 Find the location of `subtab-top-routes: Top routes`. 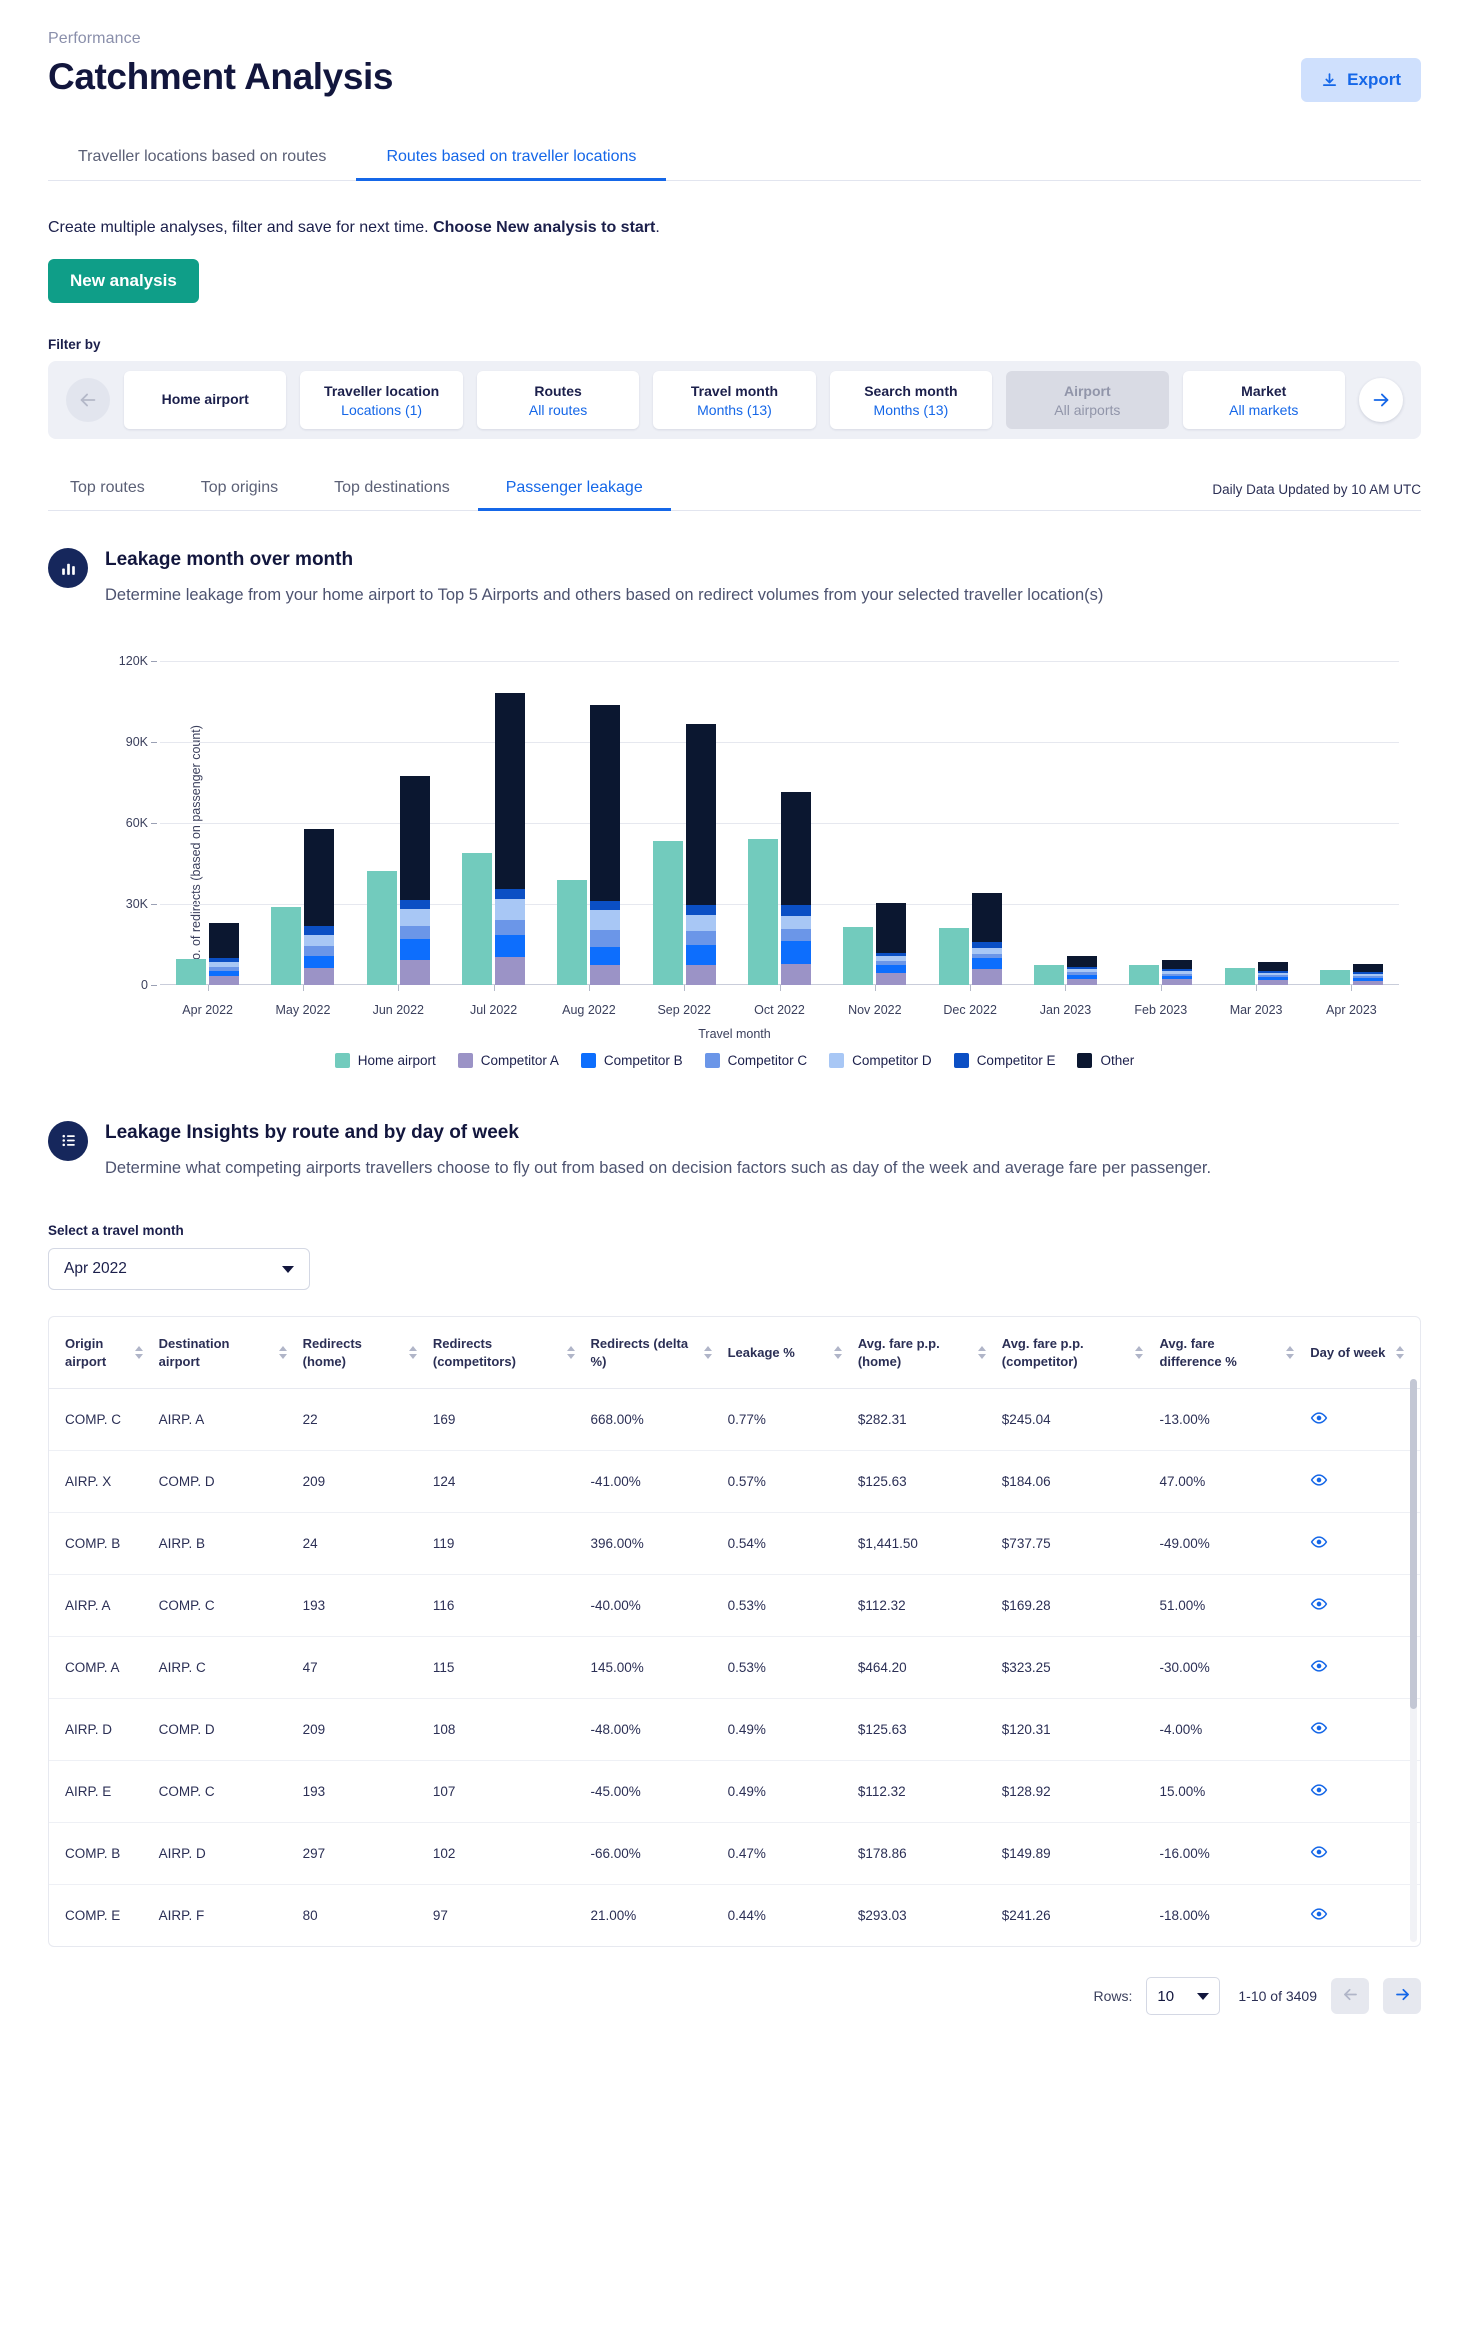

subtab-top-routes: Top routes is located at coordinates (110, 494).